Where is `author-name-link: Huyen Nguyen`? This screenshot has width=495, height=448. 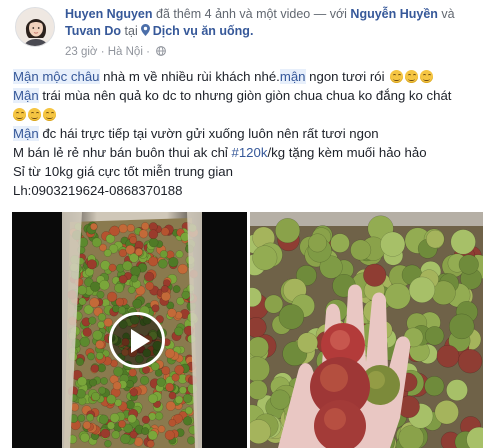
author-name-link: Huyen Nguyen is located at coordinates (109, 14).